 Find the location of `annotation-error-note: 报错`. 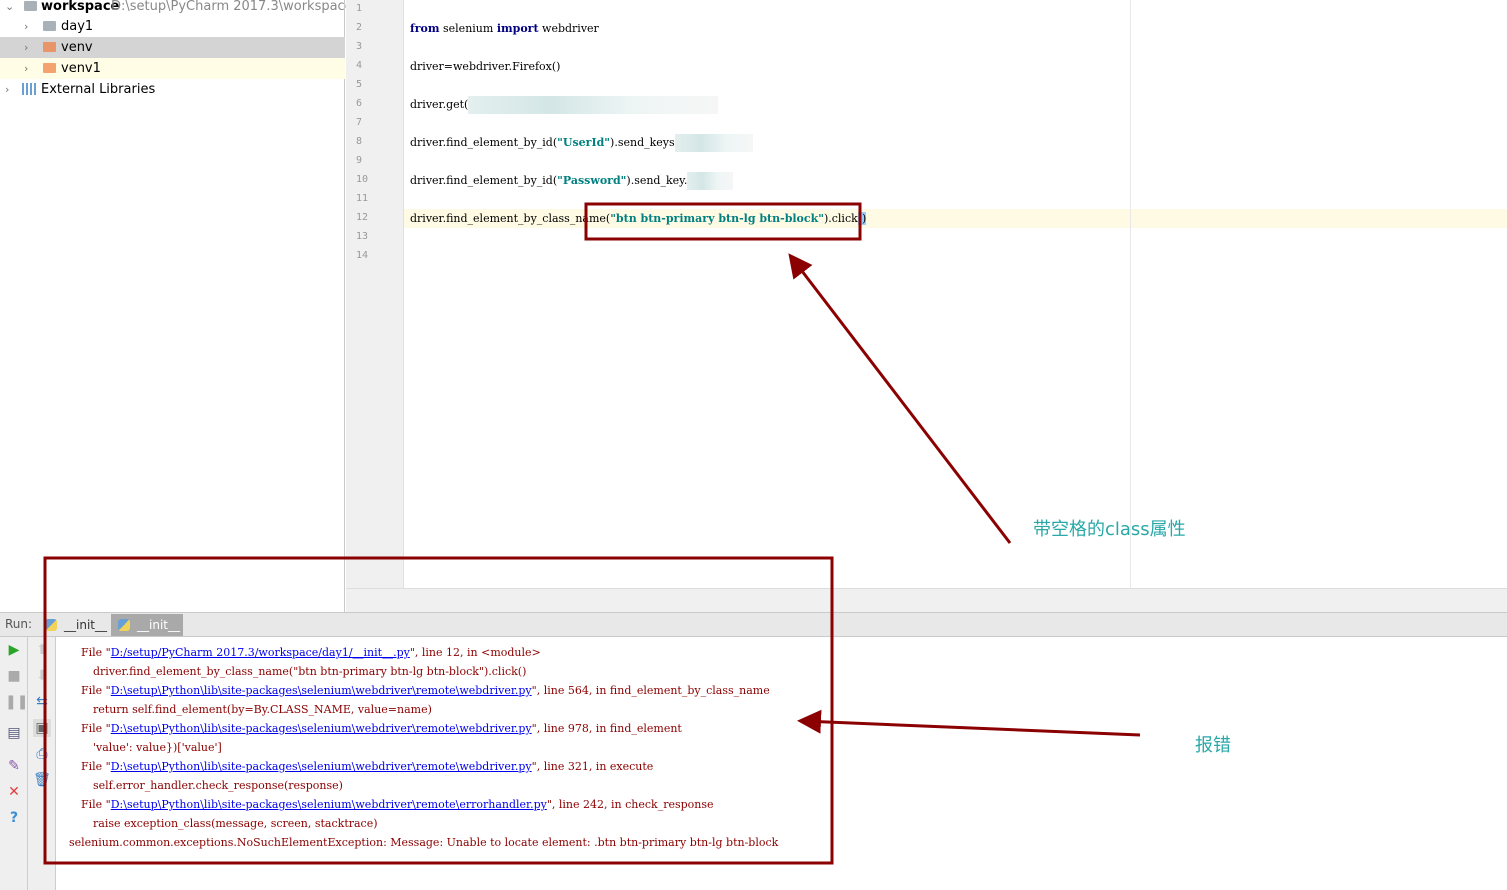

annotation-error-note: 报错 is located at coordinates (1213, 745).